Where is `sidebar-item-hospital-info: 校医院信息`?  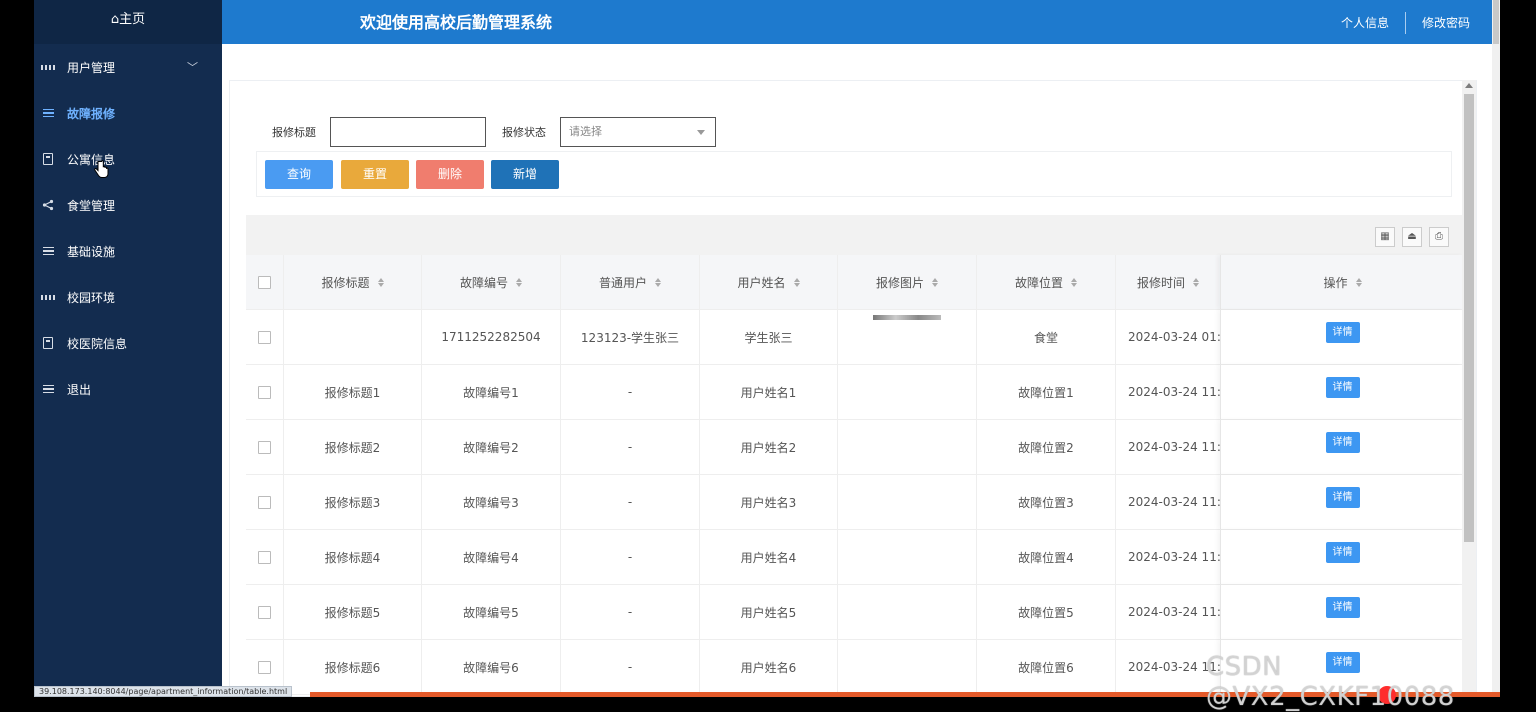 sidebar-item-hospital-info: 校医院信息 is located at coordinates (128, 343).